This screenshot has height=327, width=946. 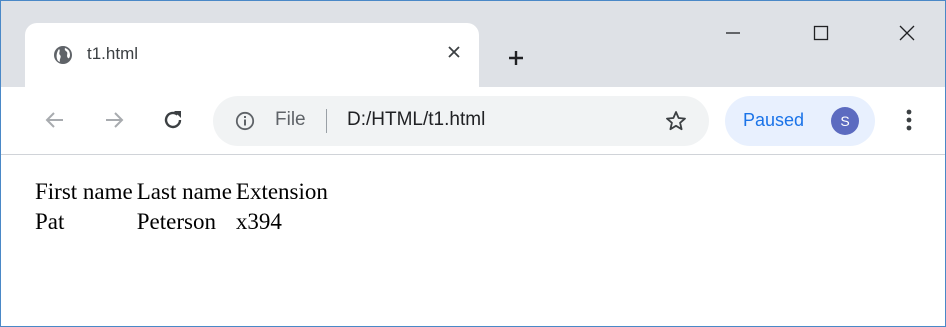 What do you see at coordinates (114, 120) in the screenshot?
I see `forward-arrow-icon` at bounding box center [114, 120].